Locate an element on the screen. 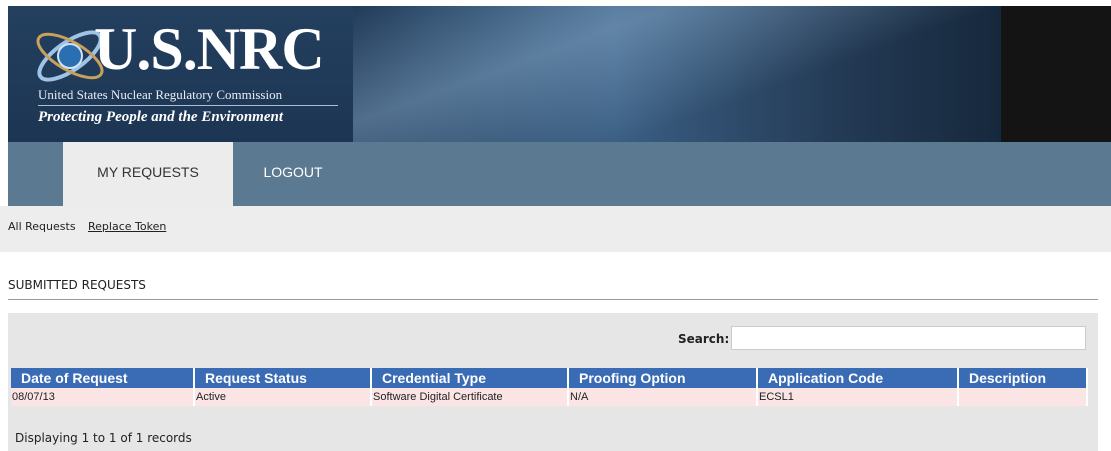 The width and height of the screenshot is (1111, 451). column-header-credential-type: Credential Type is located at coordinates (470, 378).